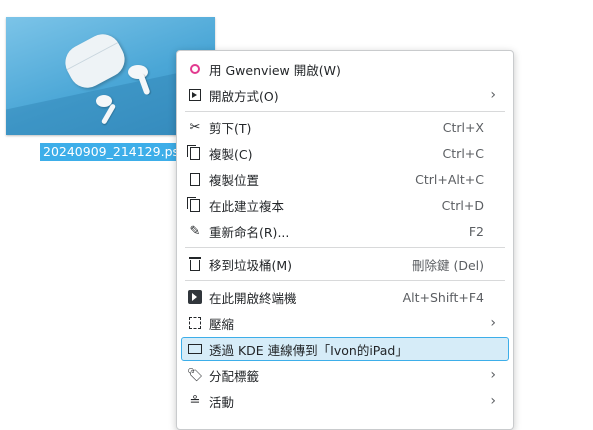 The height and width of the screenshot is (430, 593). I want to click on menu-item-label: 複製(C), so click(231, 154).